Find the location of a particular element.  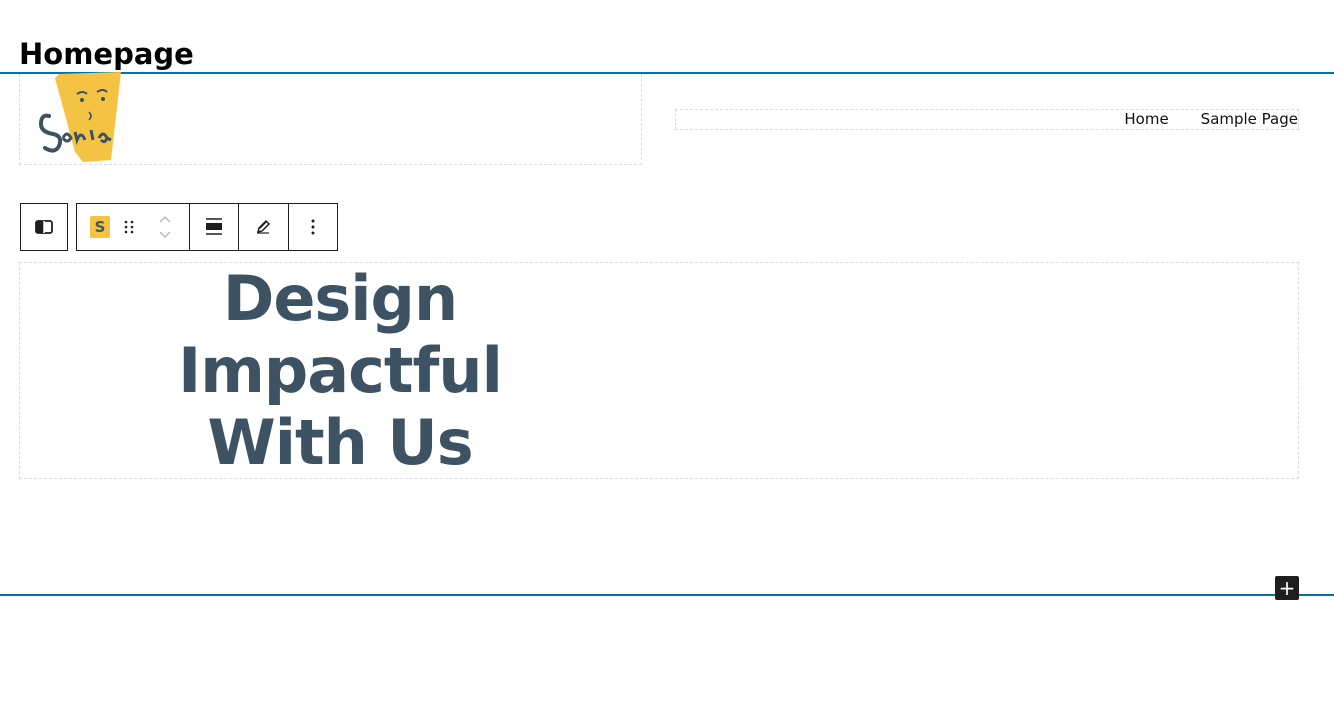

site-logo-block is located at coordinates (330, 118).